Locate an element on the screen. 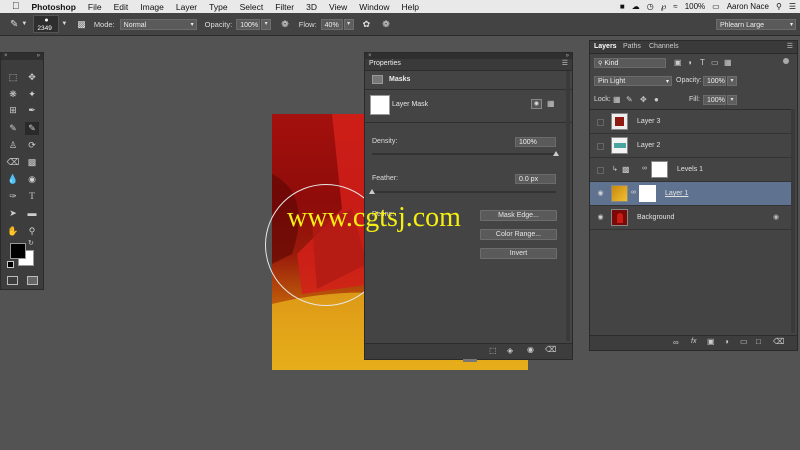 Image resolution: width=800 pixels, height=450 pixels. brush-panel-toggle-icon: ▩ is located at coordinates (81, 24).